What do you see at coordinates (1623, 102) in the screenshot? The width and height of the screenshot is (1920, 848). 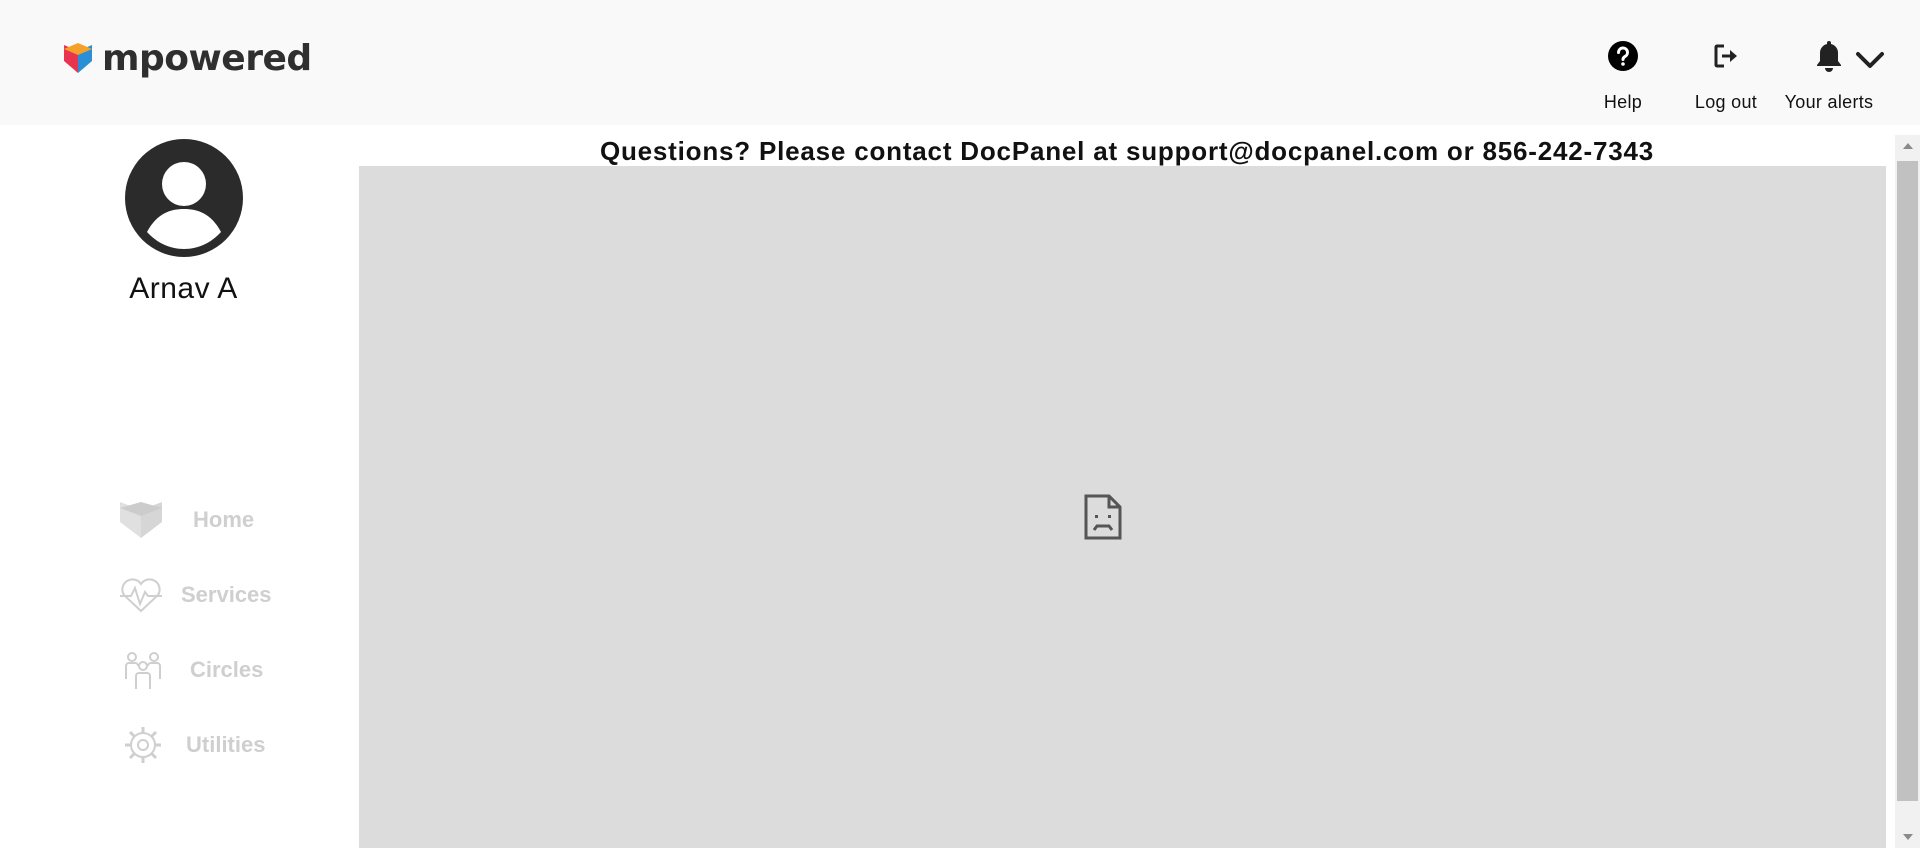 I see `help-label: Help` at bounding box center [1623, 102].